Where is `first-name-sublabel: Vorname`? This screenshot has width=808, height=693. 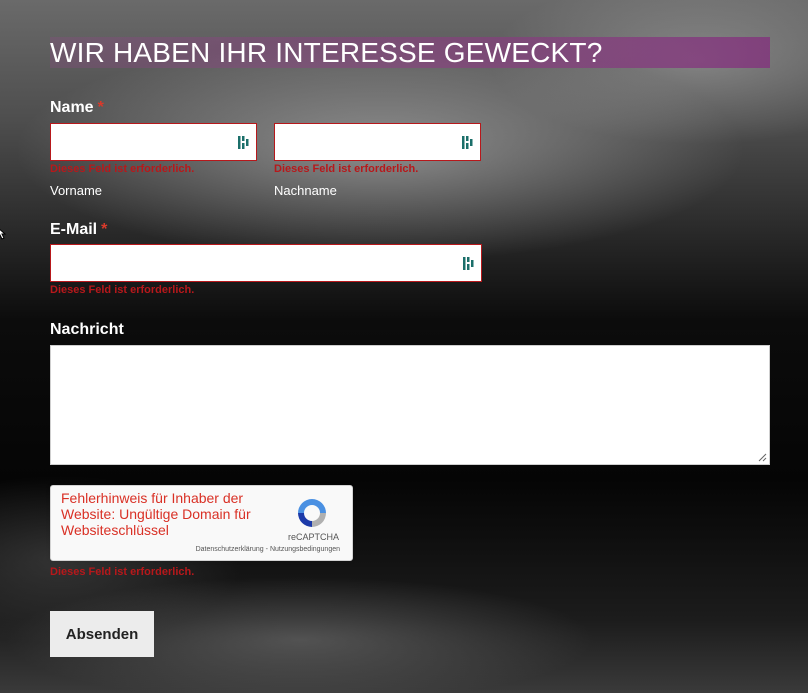 first-name-sublabel: Vorname is located at coordinates (76, 190).